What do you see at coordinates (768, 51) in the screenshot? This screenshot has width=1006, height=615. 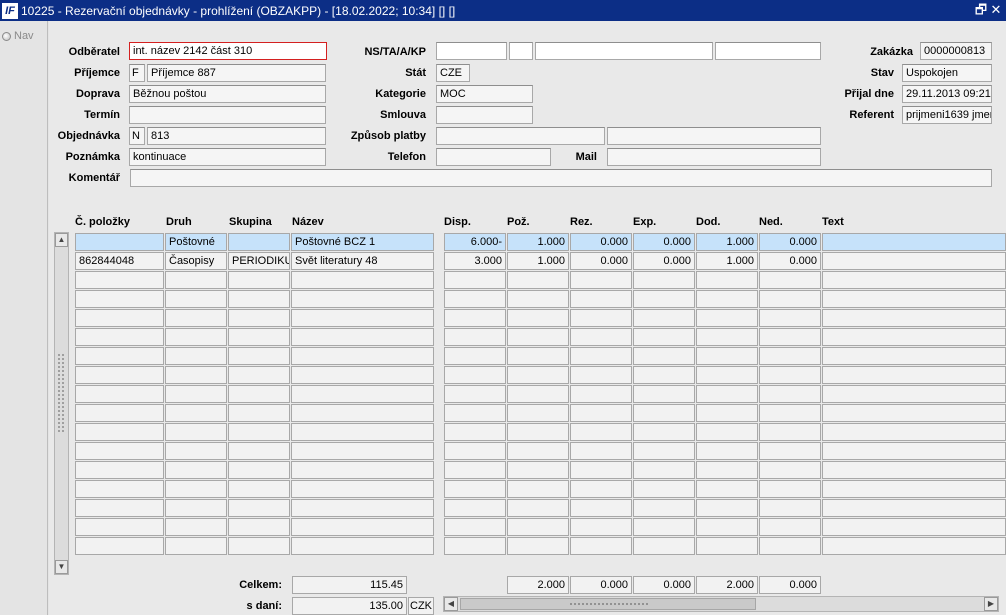 I see `kp-field` at bounding box center [768, 51].